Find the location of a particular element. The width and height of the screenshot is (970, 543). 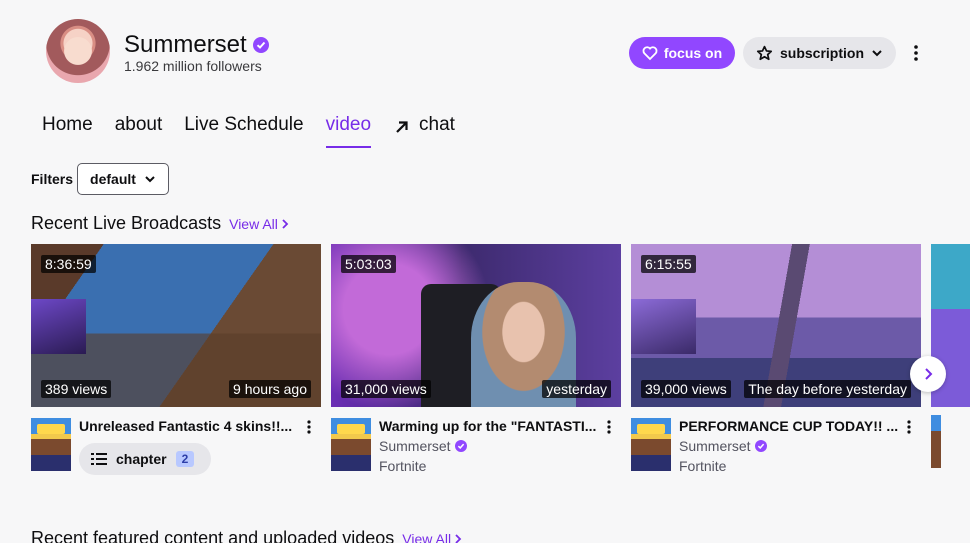

subscribe-label: subscription is located at coordinates (821, 53).